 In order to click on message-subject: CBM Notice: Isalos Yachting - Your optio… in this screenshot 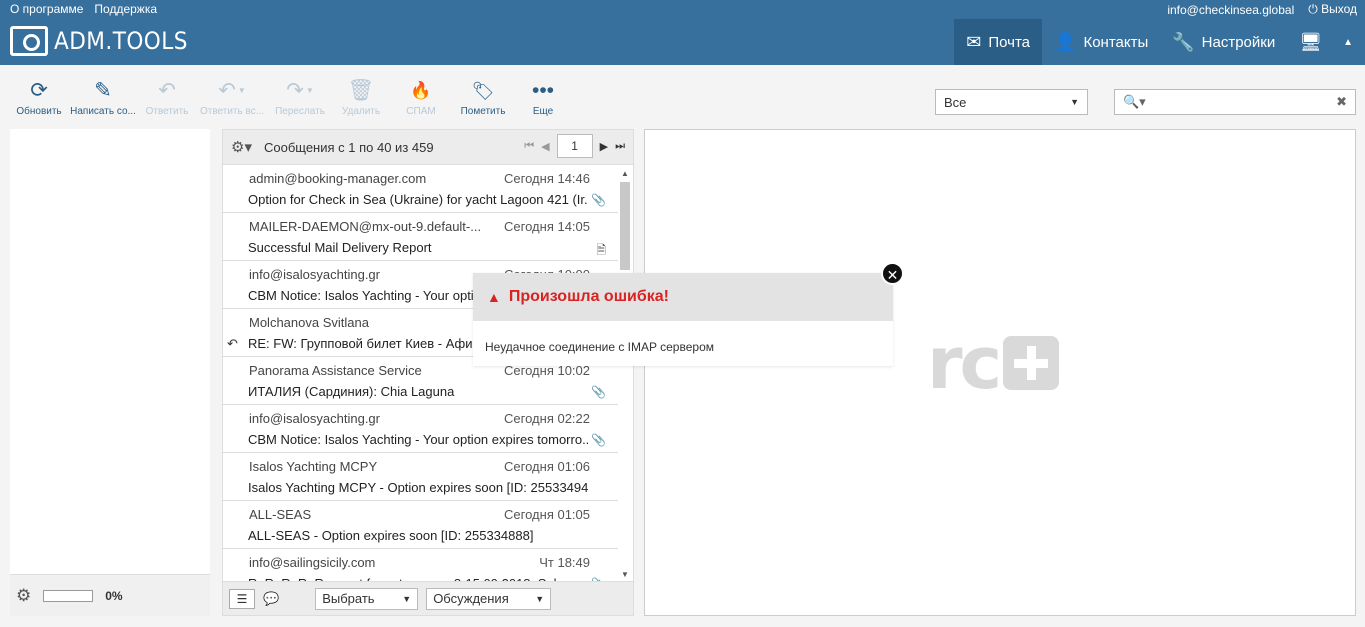, I will do `click(418, 439)`.